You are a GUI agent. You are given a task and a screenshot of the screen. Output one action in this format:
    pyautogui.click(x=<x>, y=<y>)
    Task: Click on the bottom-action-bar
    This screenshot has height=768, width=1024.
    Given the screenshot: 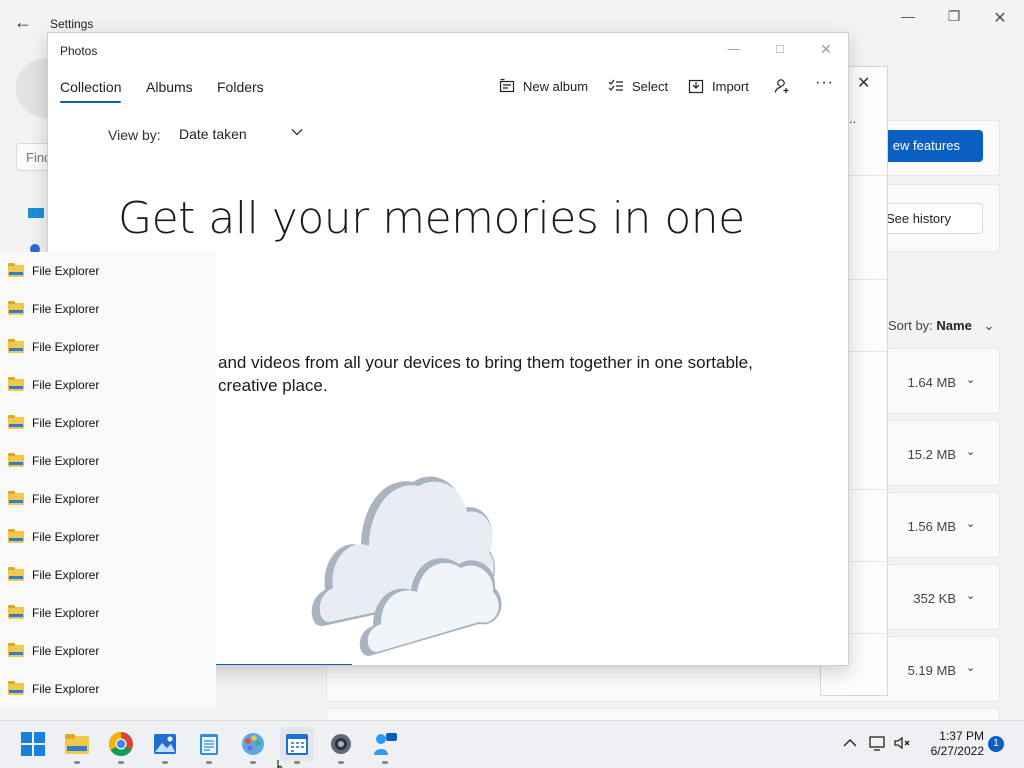 What is the action you would take?
    pyautogui.click(x=284, y=664)
    